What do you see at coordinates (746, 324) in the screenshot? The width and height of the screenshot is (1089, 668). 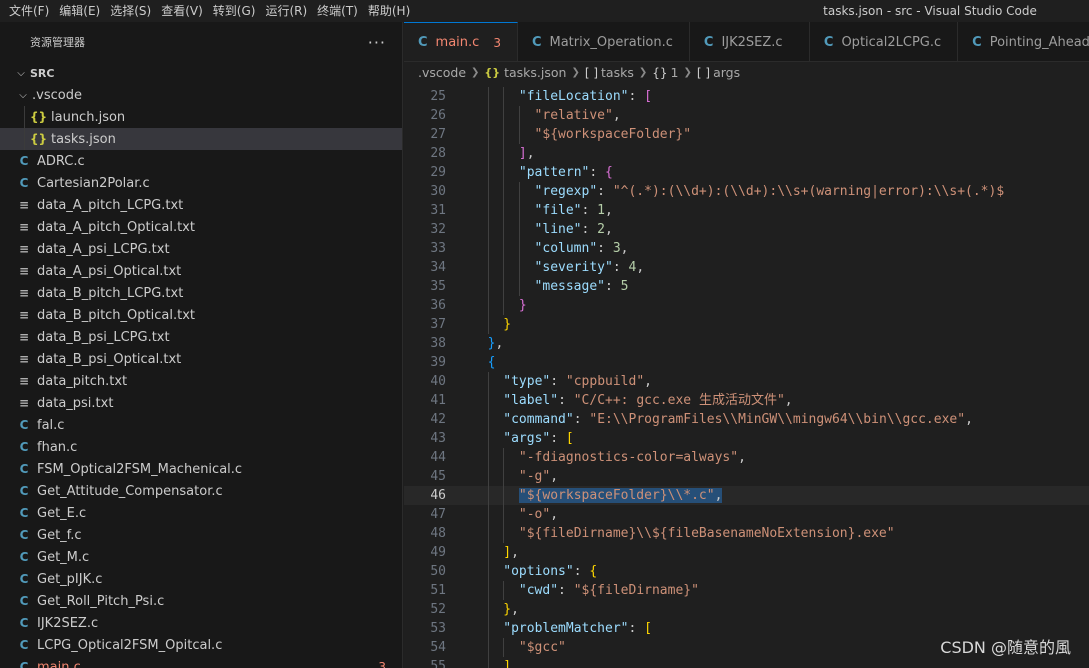 I see `code-line: 37}` at bounding box center [746, 324].